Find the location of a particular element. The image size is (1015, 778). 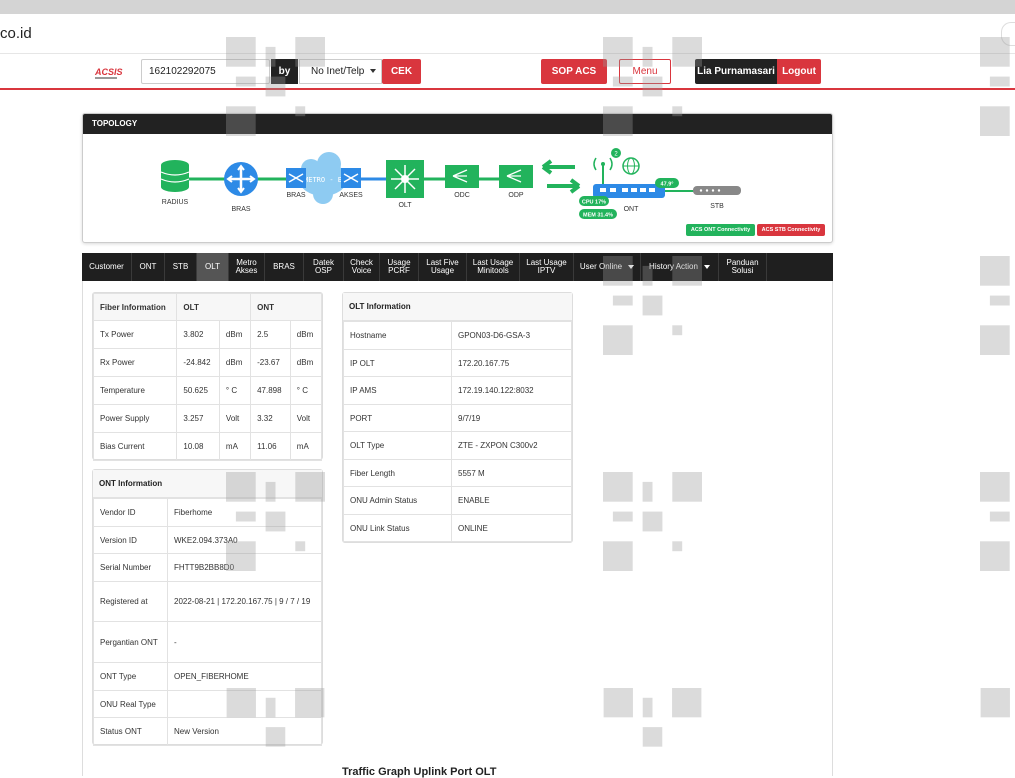

row-label: OLT Type is located at coordinates (397, 445).